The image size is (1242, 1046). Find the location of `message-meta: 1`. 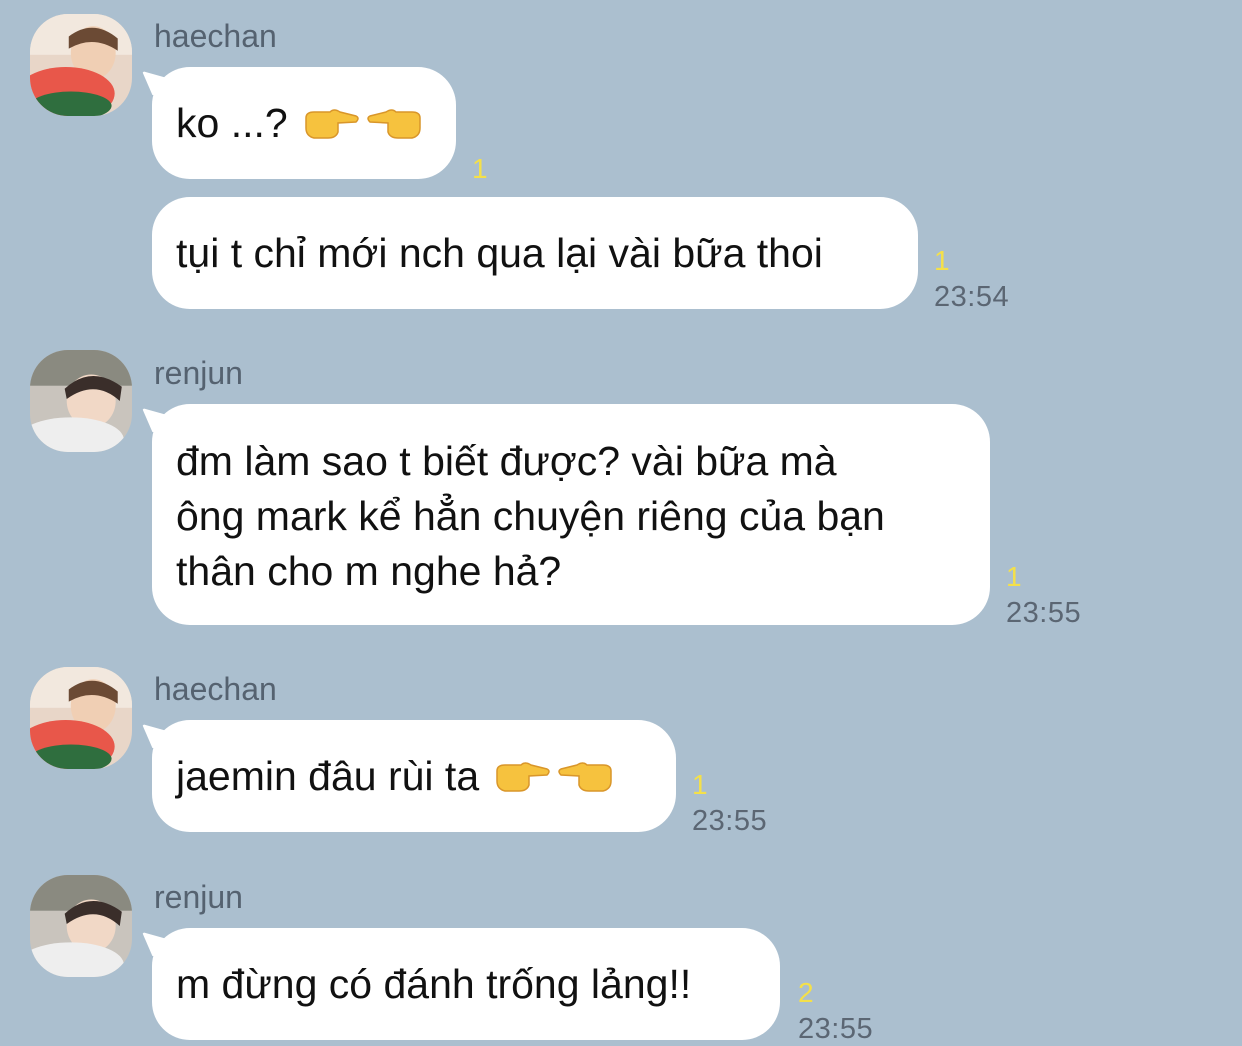

message-meta: 1 is located at coordinates (480, 169).